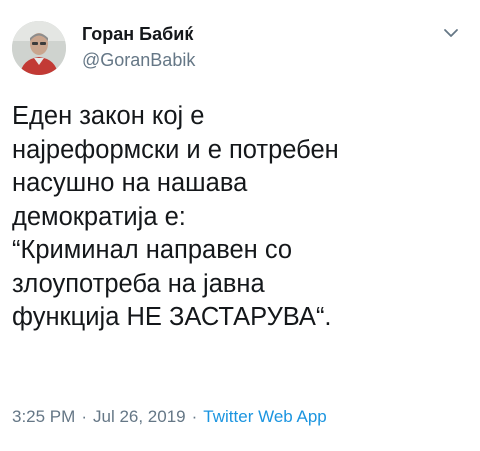 The height and width of the screenshot is (451, 480). I want to click on author-display-name: Горан Бабиќ, so click(138, 34).